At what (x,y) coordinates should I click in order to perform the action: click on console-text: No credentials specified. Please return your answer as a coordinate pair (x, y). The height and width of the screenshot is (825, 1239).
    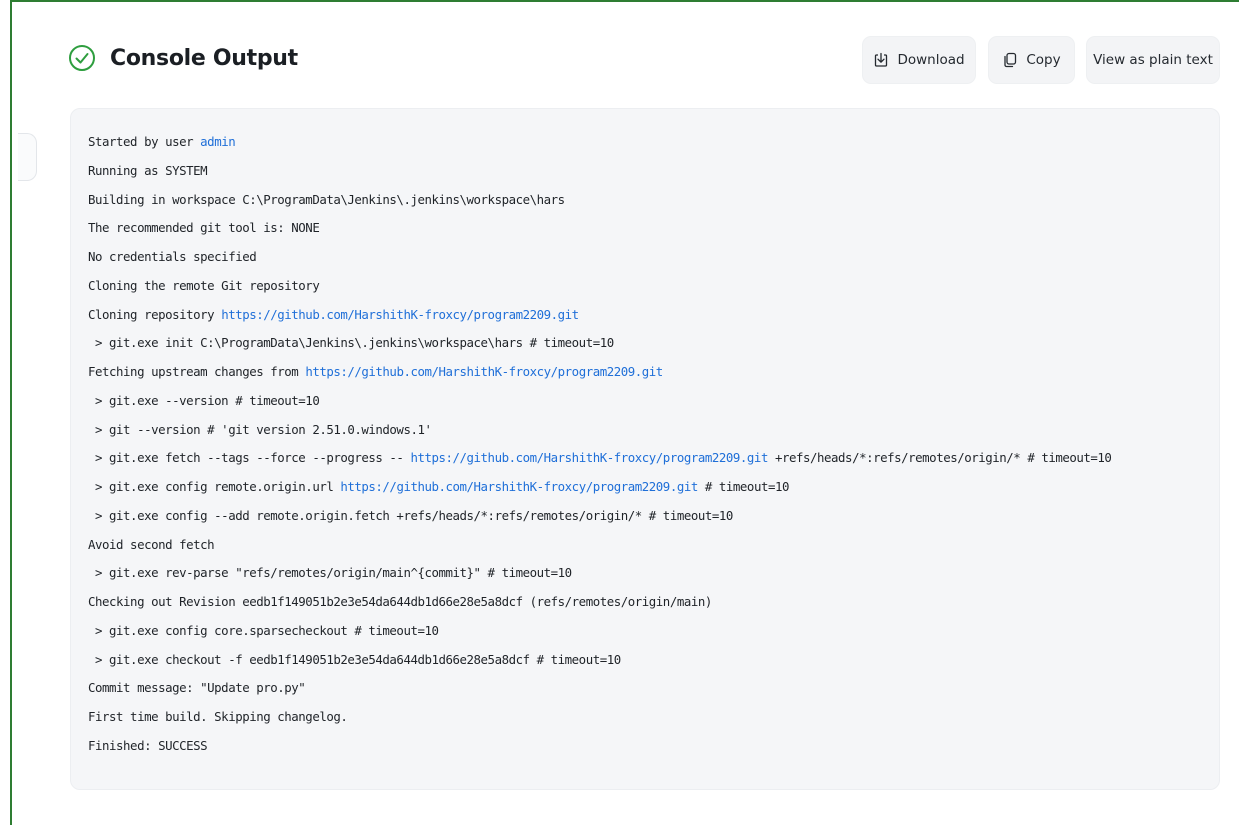
    Looking at the image, I should click on (172, 256).